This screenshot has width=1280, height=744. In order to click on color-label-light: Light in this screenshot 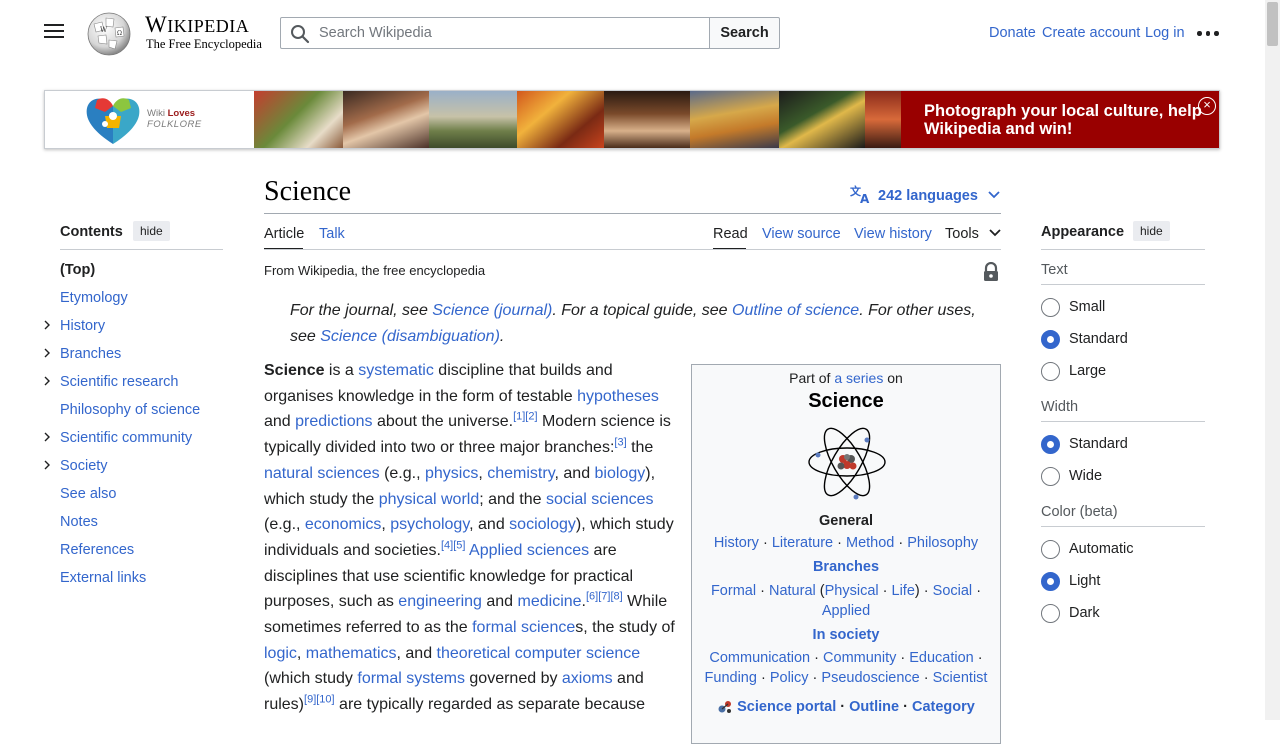, I will do `click(1084, 581)`.